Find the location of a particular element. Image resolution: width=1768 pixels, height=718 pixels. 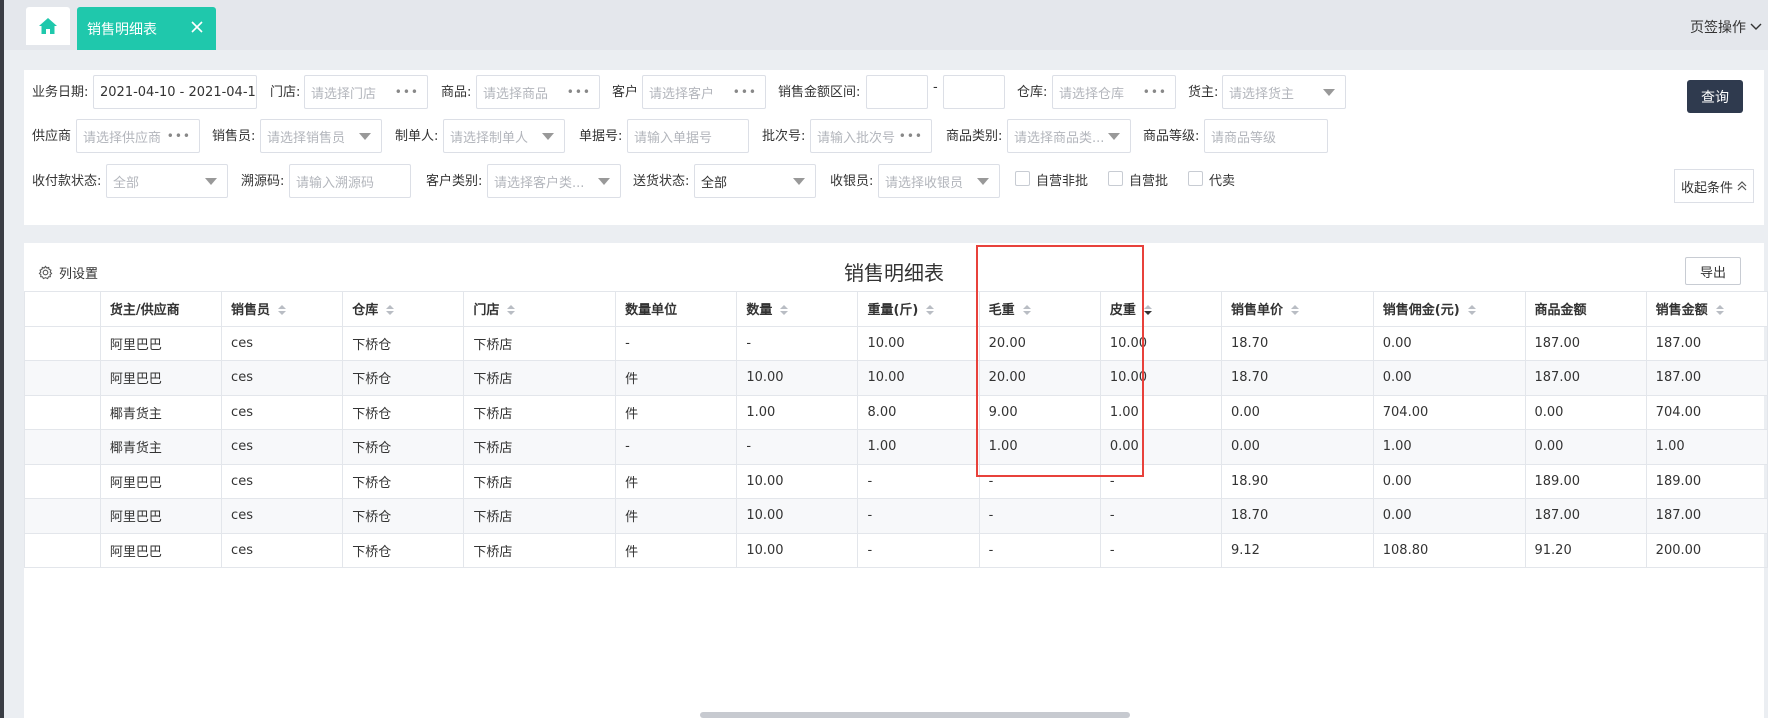

grade-input: 请商品等级 is located at coordinates (1266, 136).